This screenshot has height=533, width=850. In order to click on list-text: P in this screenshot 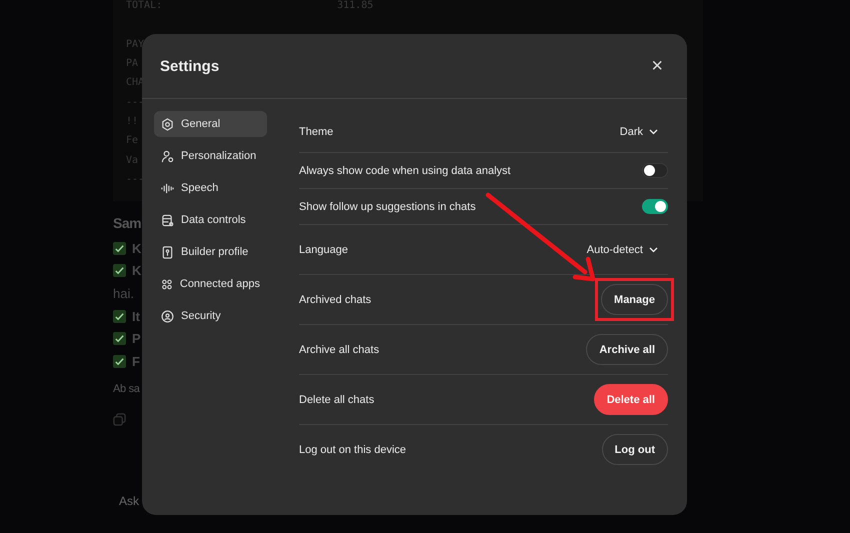, I will do `click(136, 338)`.